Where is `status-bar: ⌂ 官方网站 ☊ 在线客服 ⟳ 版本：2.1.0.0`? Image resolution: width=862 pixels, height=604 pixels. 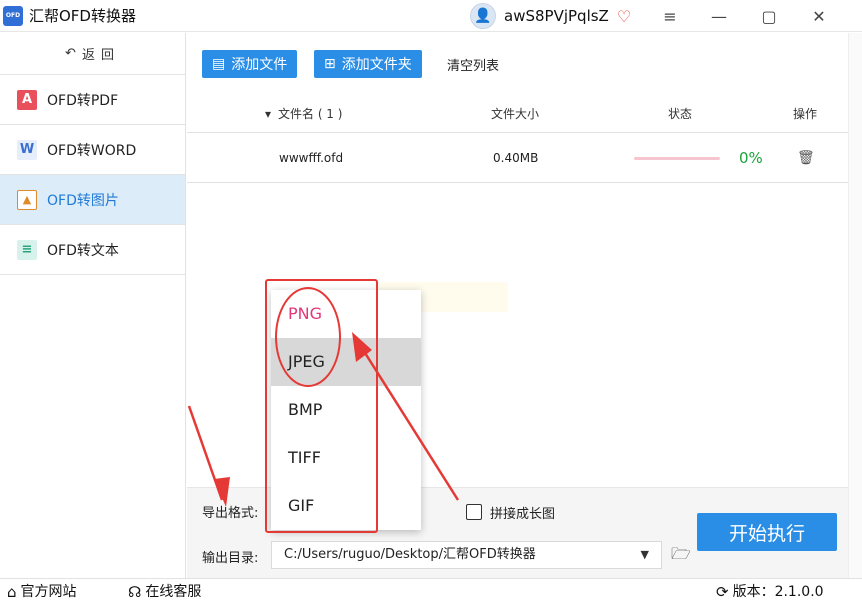 status-bar: ⌂ 官方网站 ☊ 在线客服 ⟳ 版本：2.1.0.0 is located at coordinates (431, 591).